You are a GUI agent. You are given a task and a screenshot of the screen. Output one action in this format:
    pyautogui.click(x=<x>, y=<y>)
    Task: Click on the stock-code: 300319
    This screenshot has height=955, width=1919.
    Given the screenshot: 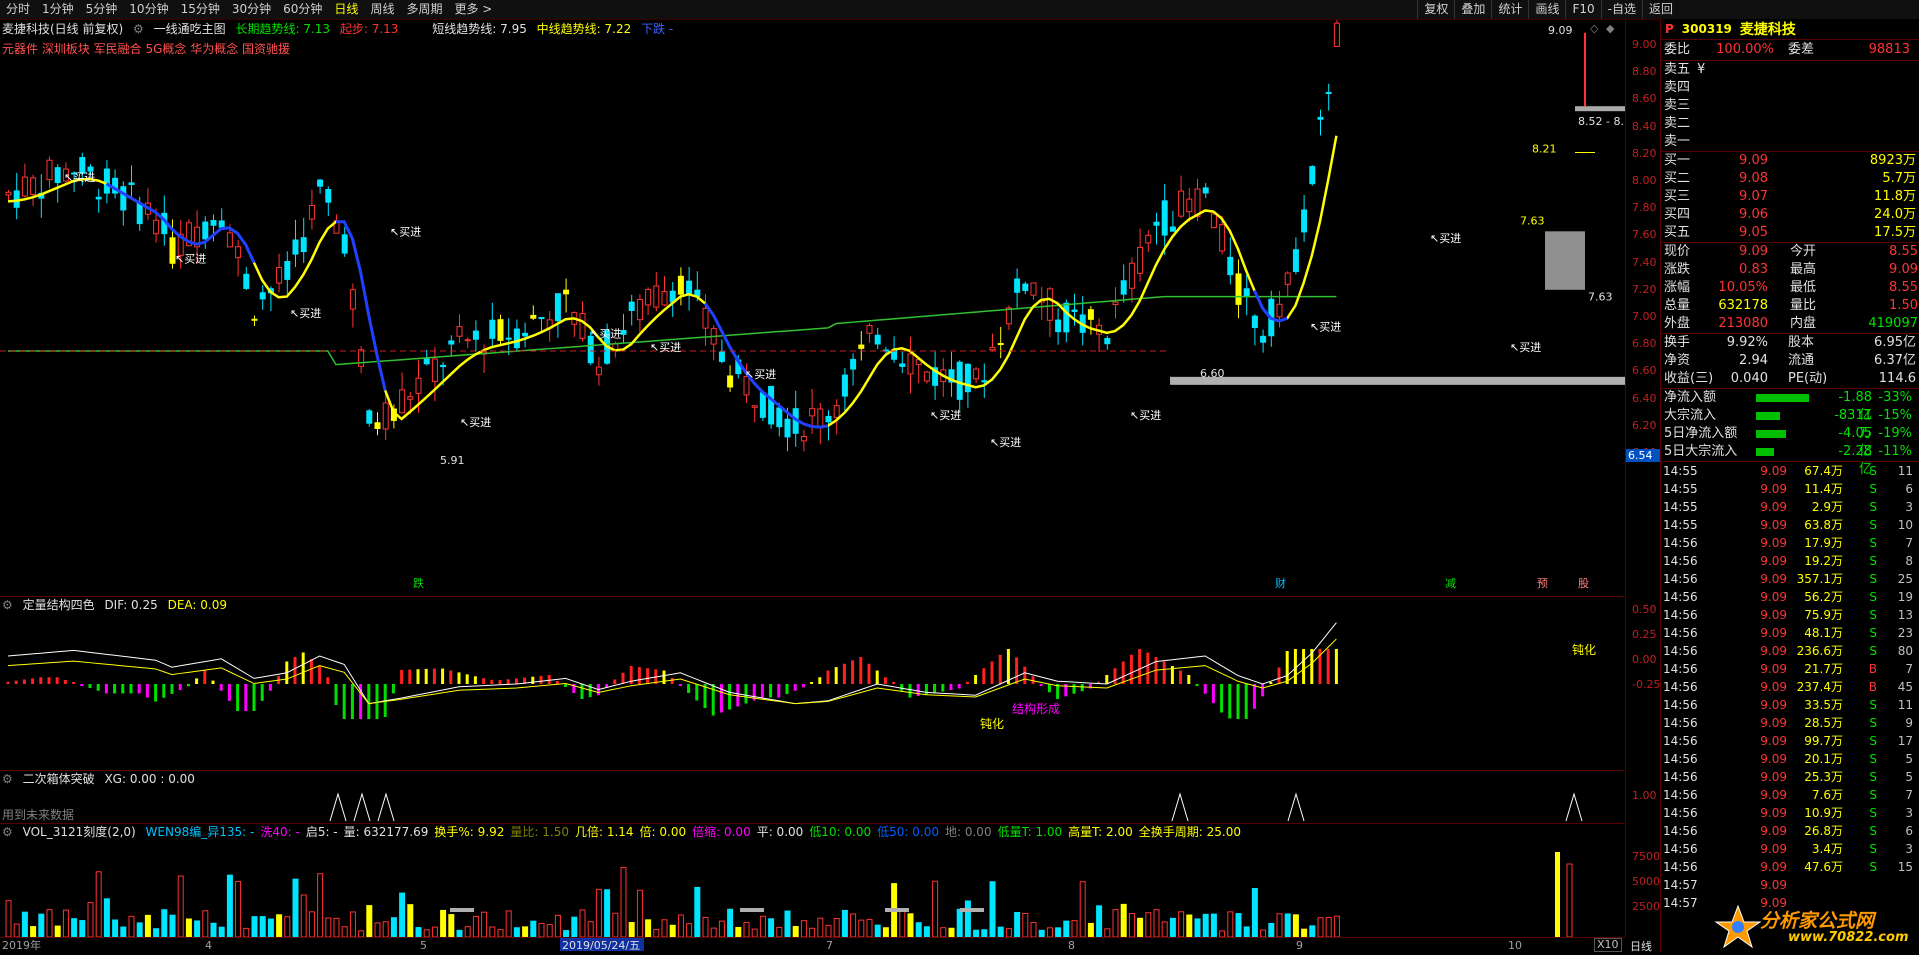 What is the action you would take?
    pyautogui.click(x=1707, y=29)
    